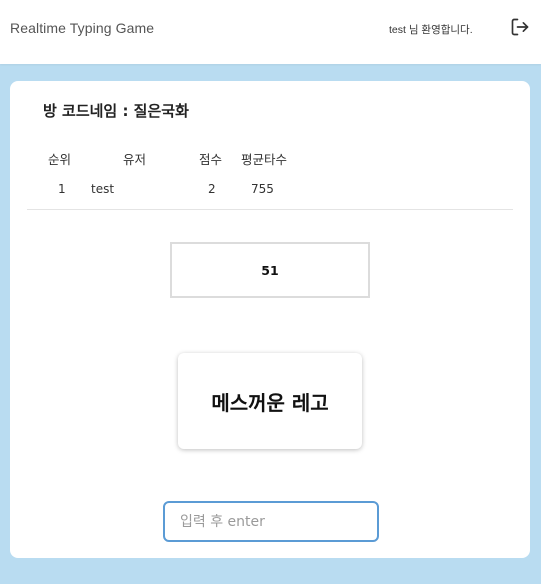 This screenshot has width=541, height=584. Describe the element at coordinates (116, 111) in the screenshot. I see `room-title: 방 코드네임 : 질은국화` at that location.